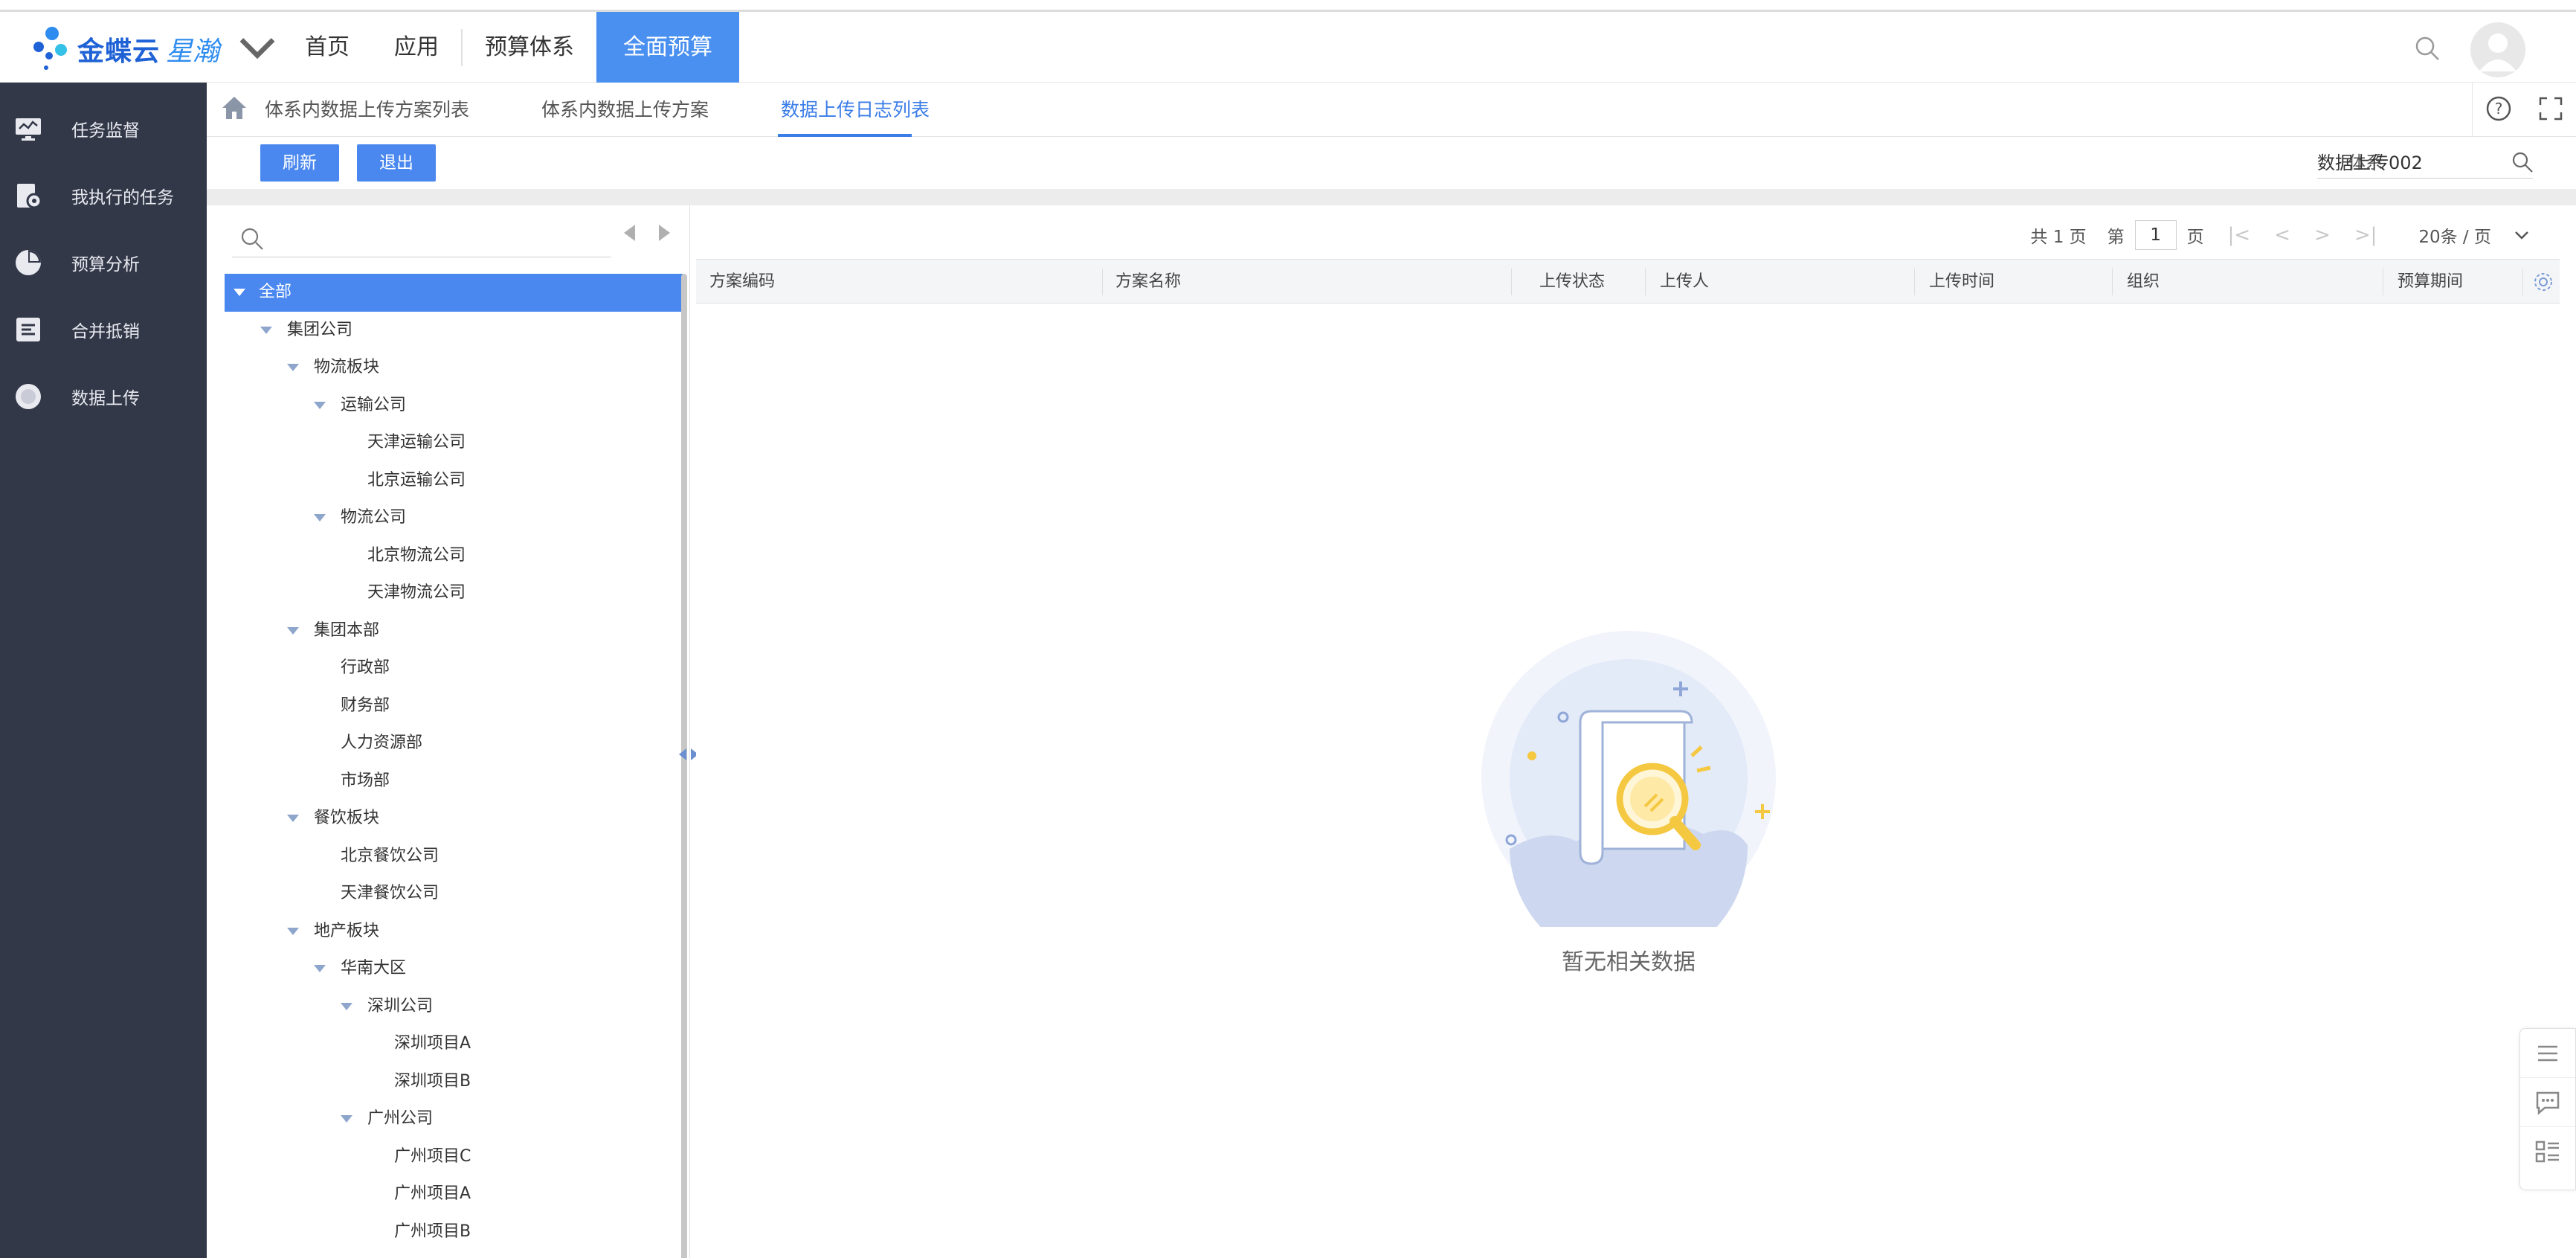 This screenshot has height=1258, width=2576. What do you see at coordinates (416, 47) in the screenshot?
I see `nav-item-apps: 应用` at bounding box center [416, 47].